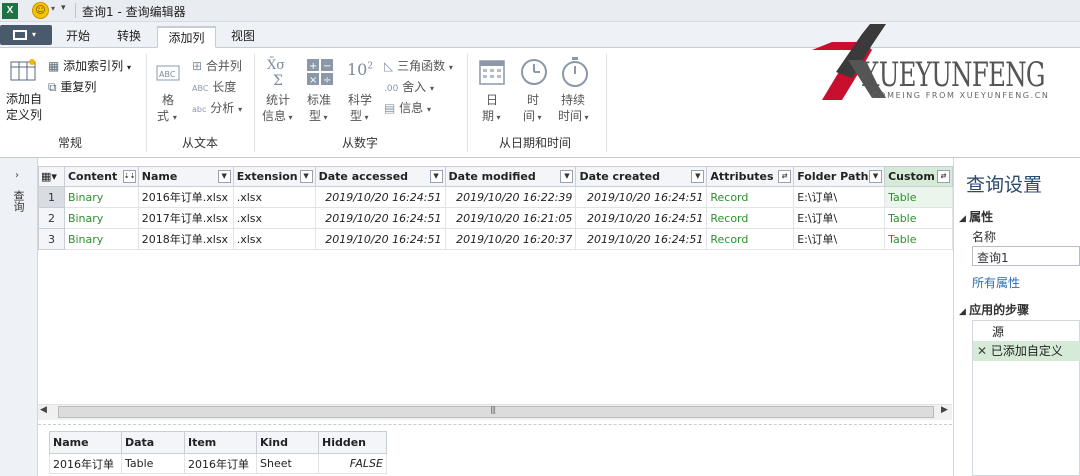  What do you see at coordinates (129, 176) in the screenshot?
I see `expand-binary-icon: ⇣⇣` at bounding box center [129, 176].